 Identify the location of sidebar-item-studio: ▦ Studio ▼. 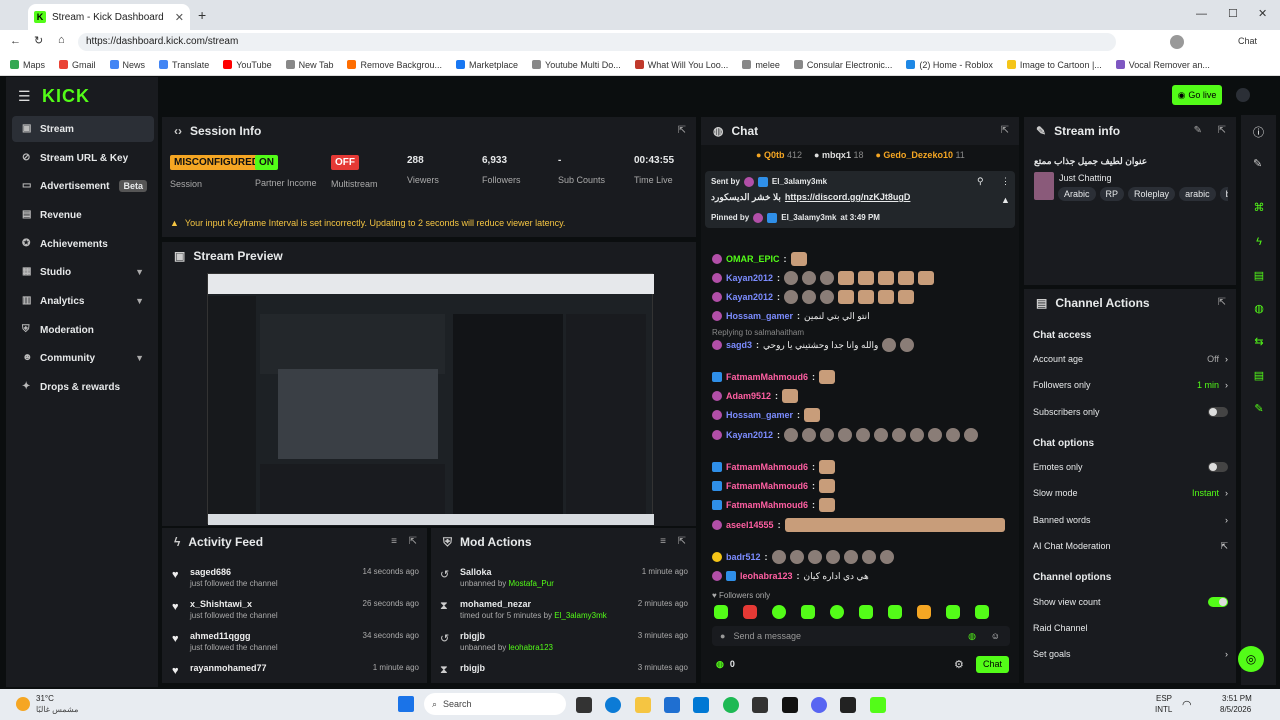
(83, 272).